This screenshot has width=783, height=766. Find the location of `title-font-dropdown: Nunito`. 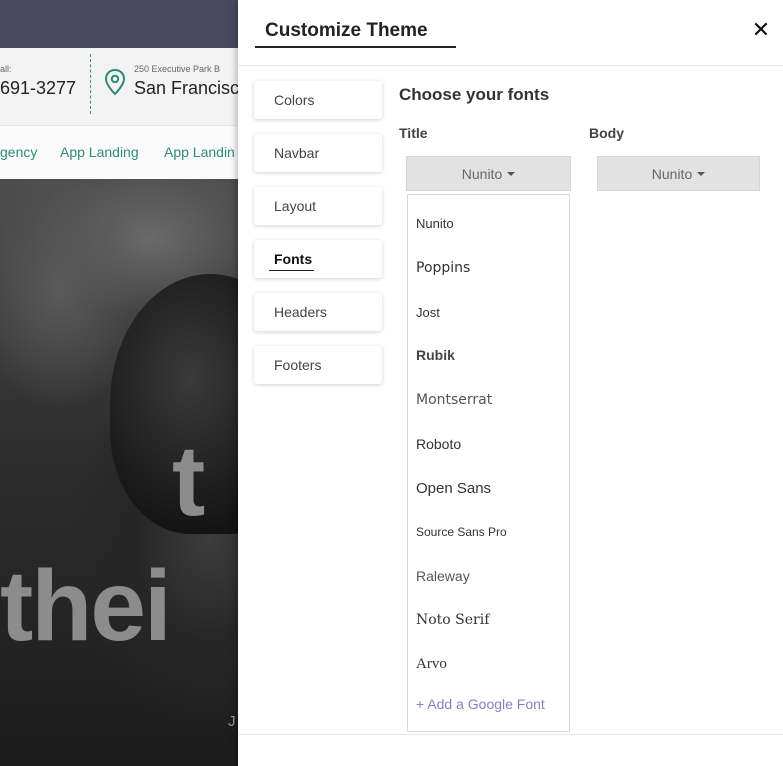

title-font-dropdown: Nunito is located at coordinates (488, 173).